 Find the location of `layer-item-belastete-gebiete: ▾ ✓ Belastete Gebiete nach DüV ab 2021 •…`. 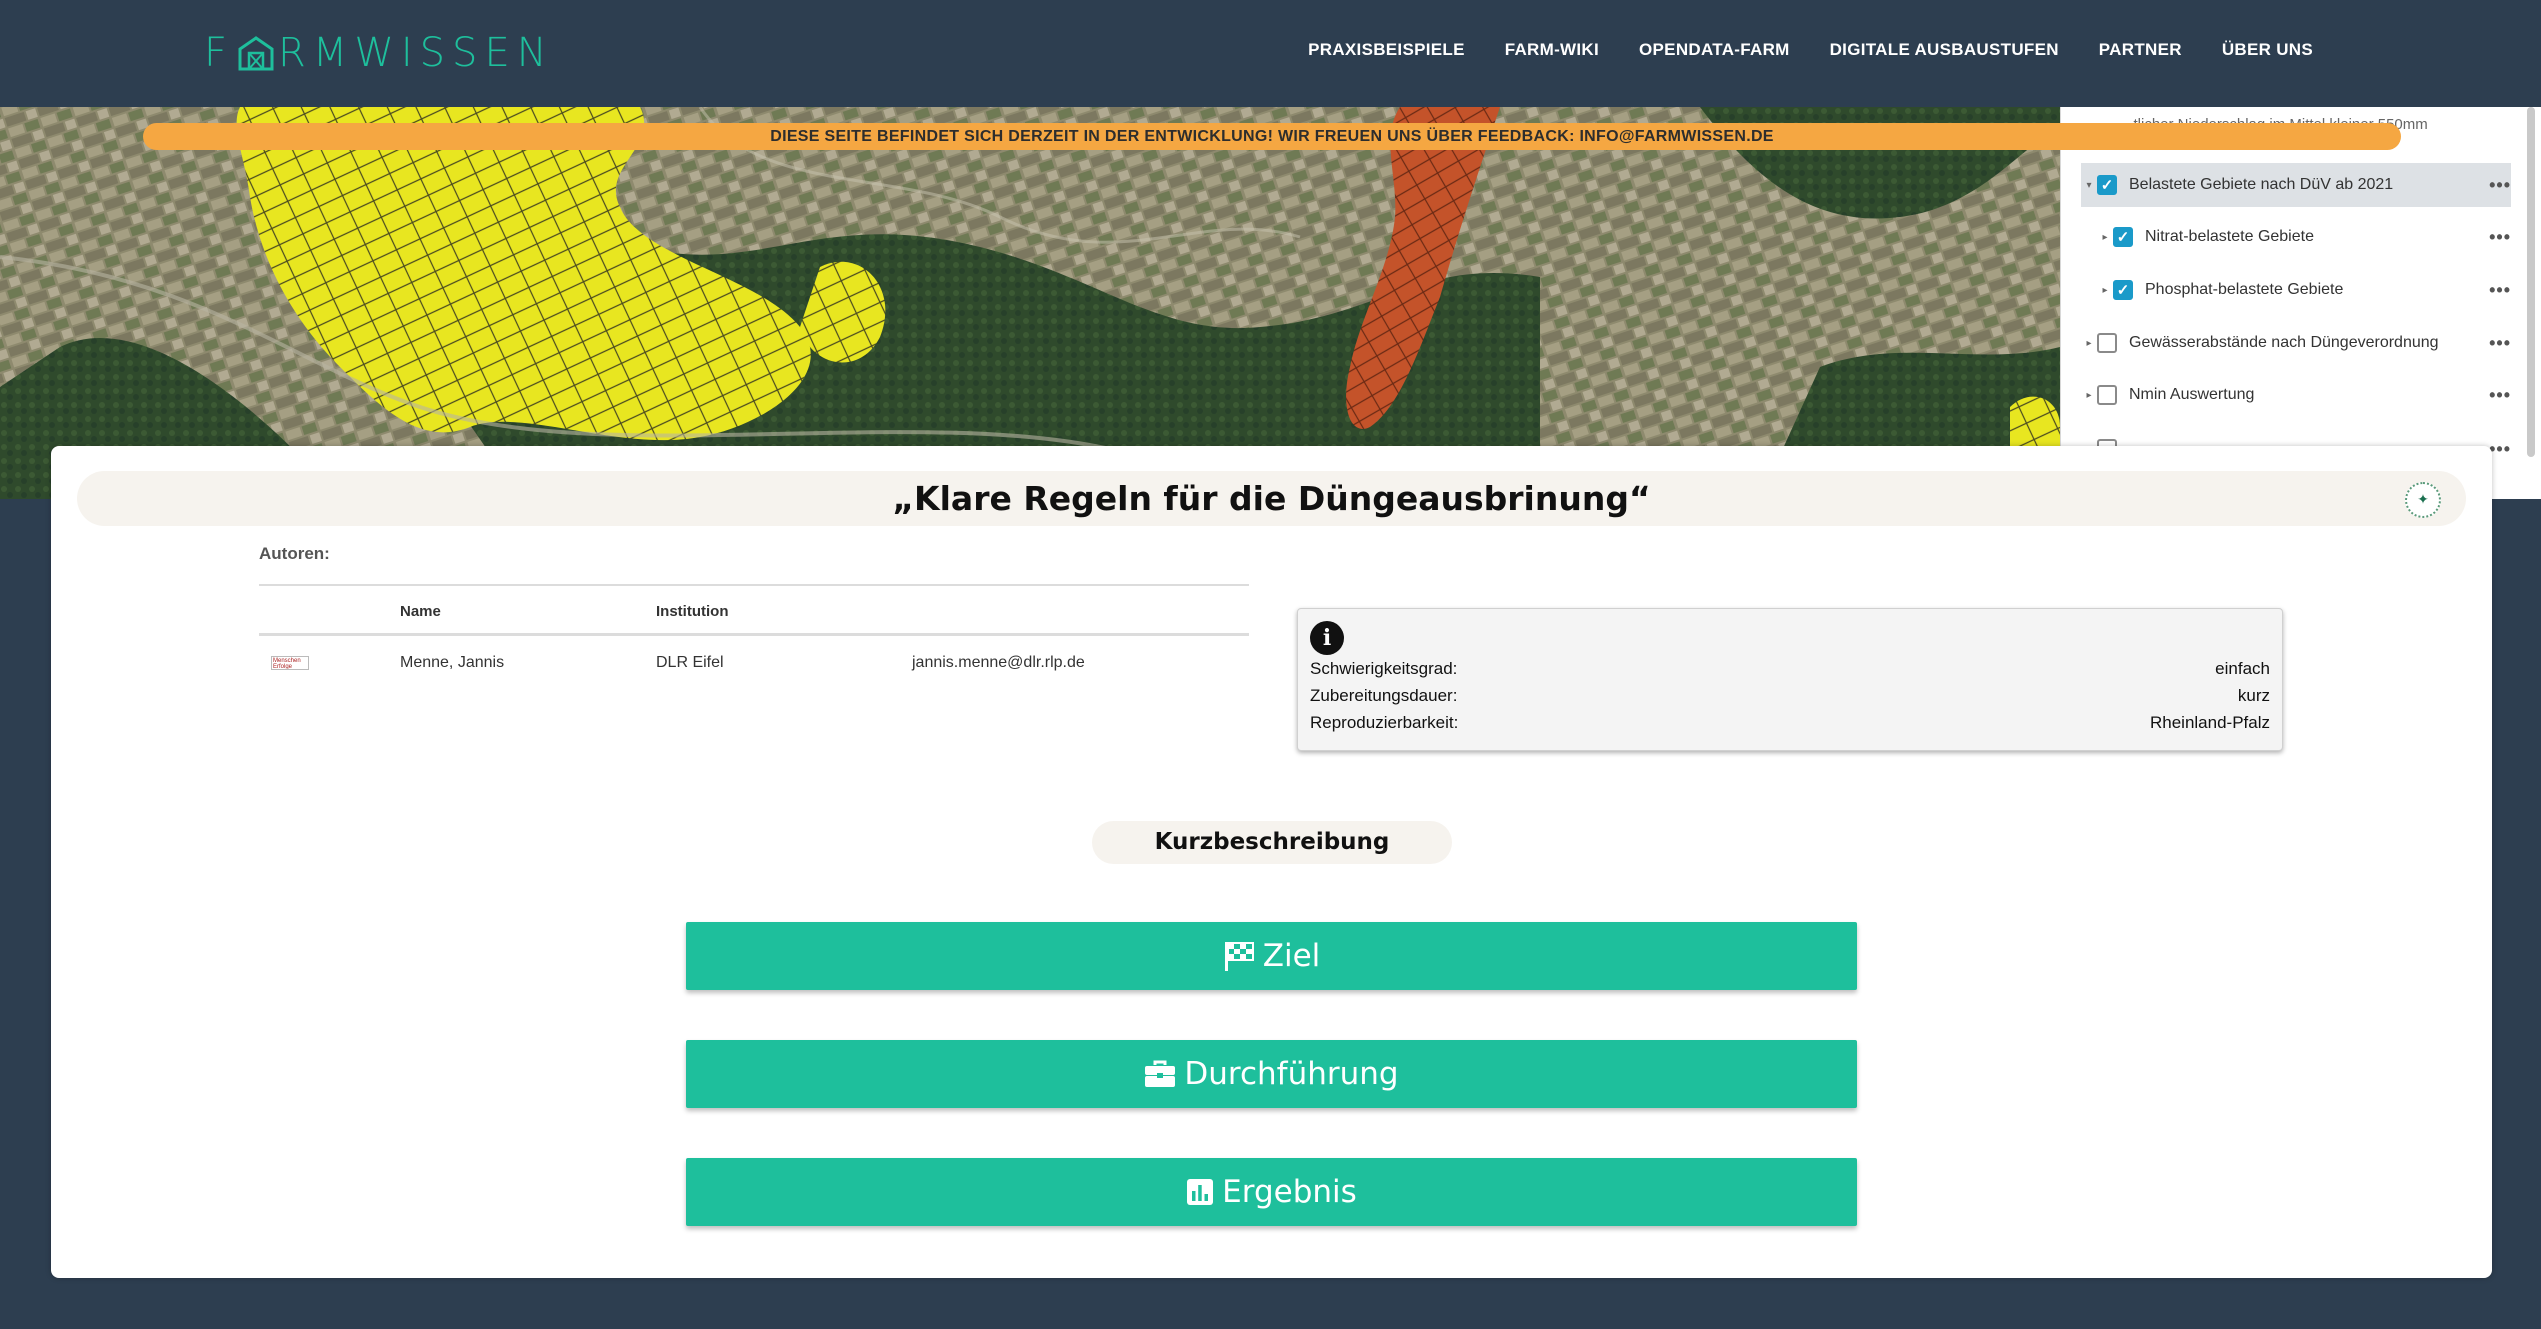

layer-item-belastete-gebiete: ▾ ✓ Belastete Gebiete nach DüV ab 2021 •… is located at coordinates (2296, 185).